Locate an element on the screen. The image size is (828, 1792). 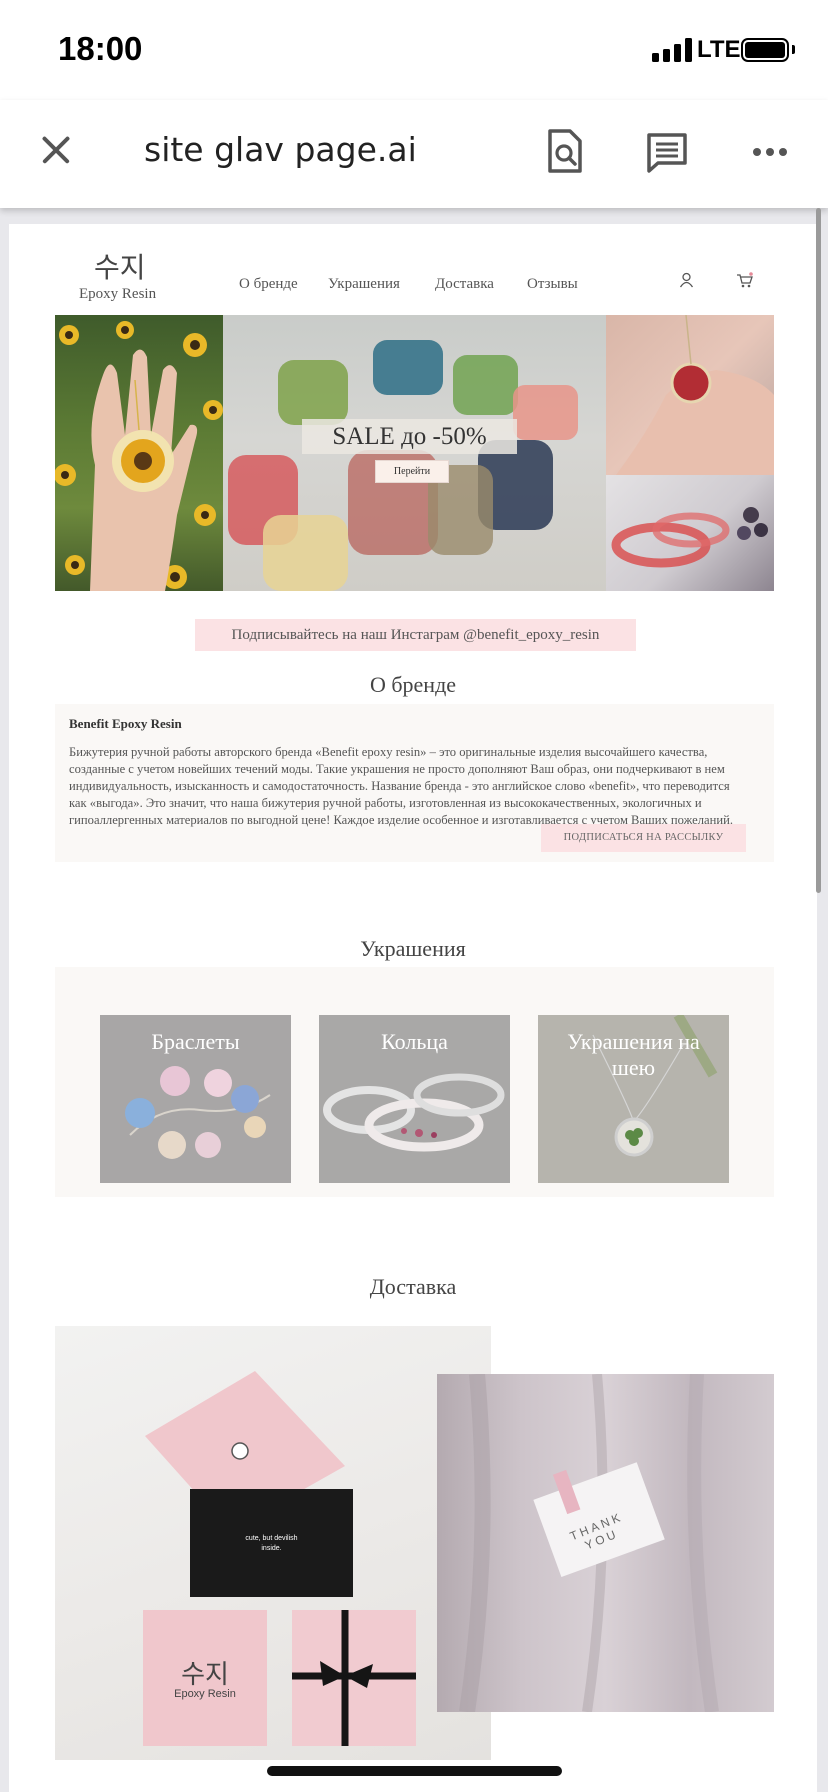
delivery-section-title: Доставка is located at coordinates (413, 1286).